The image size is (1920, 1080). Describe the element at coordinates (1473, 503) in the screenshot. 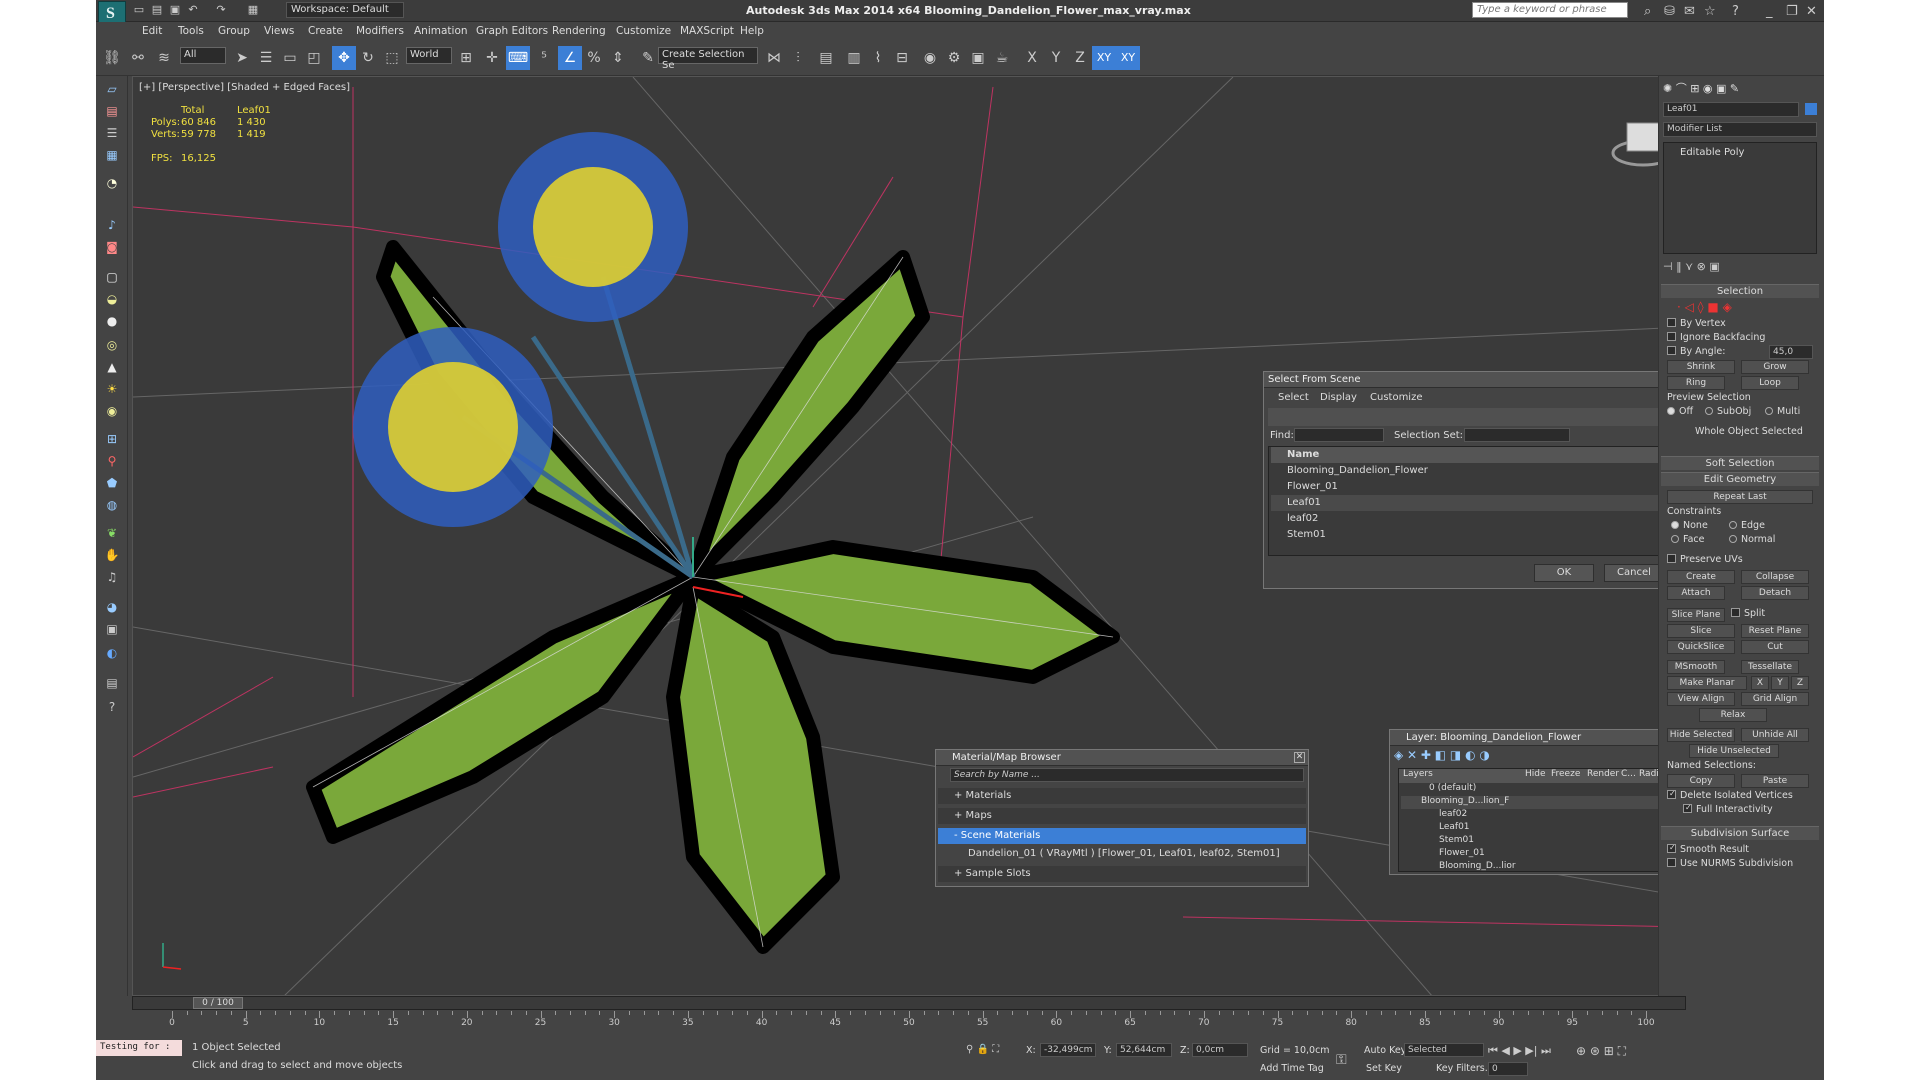

I see `list-item: Leaf01` at that location.